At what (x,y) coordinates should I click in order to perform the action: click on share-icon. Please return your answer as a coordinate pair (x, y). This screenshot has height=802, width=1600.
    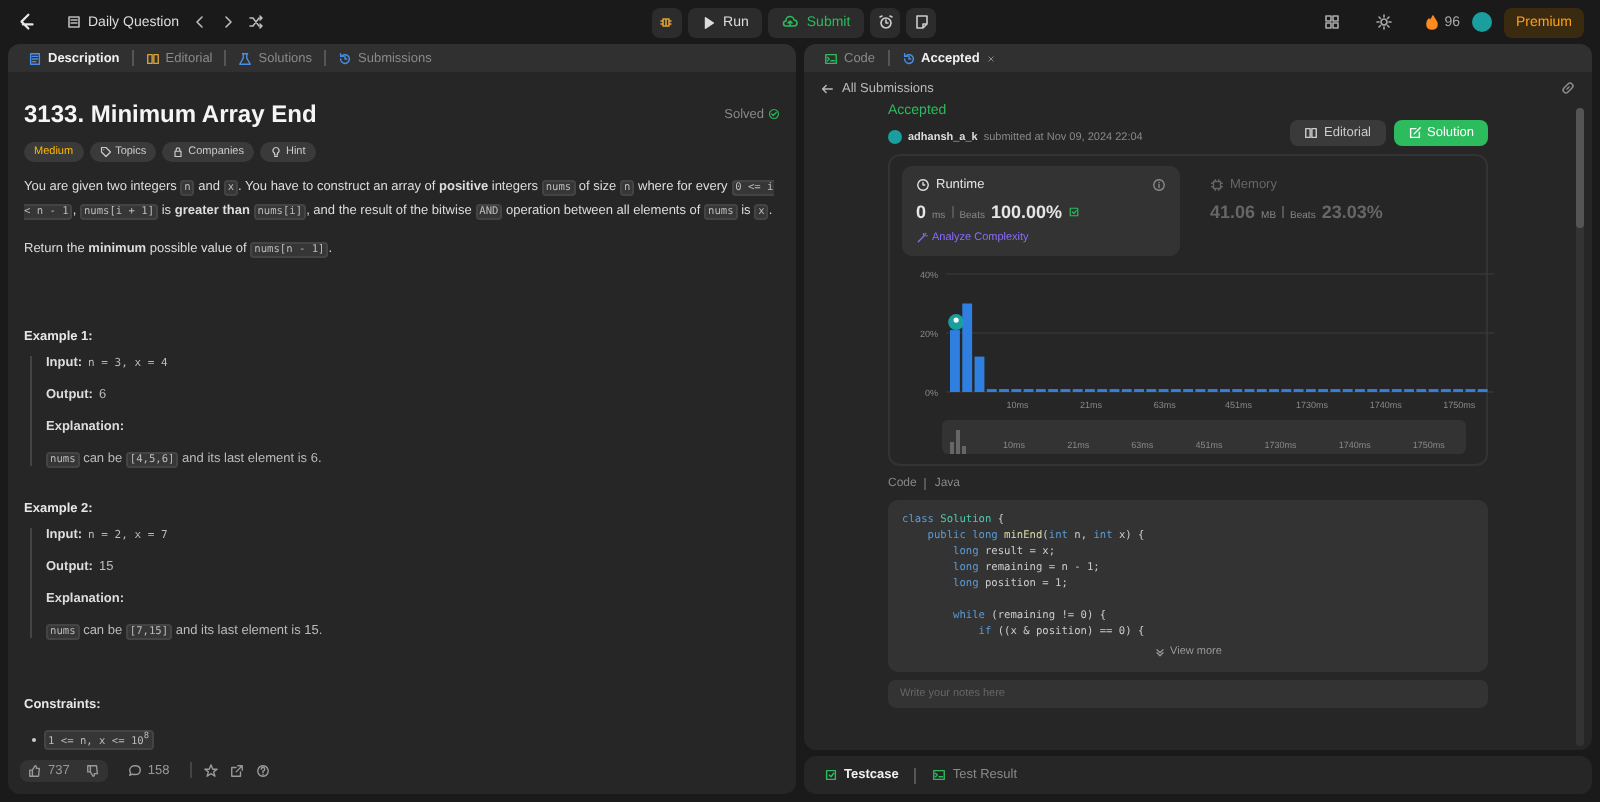
    Looking at the image, I should click on (236, 770).